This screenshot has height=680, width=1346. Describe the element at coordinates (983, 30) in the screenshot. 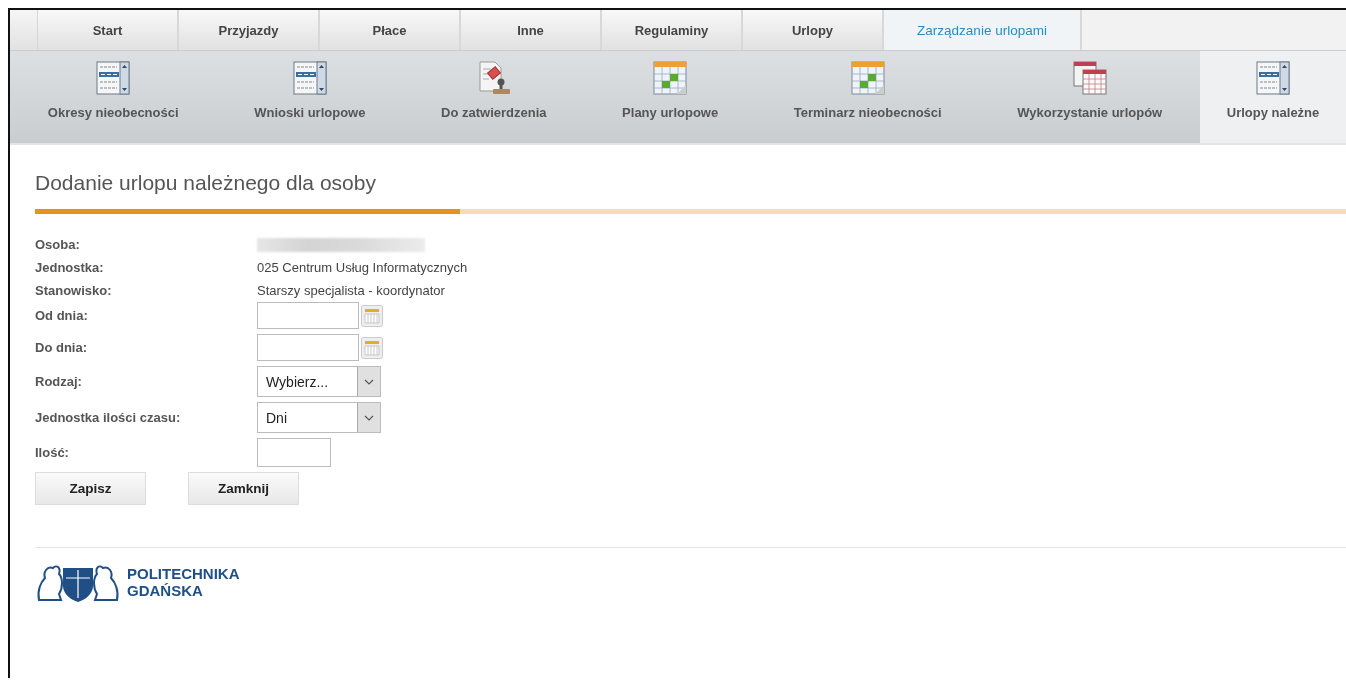

I see `nav-tab: Zarządzanie urlopami` at that location.